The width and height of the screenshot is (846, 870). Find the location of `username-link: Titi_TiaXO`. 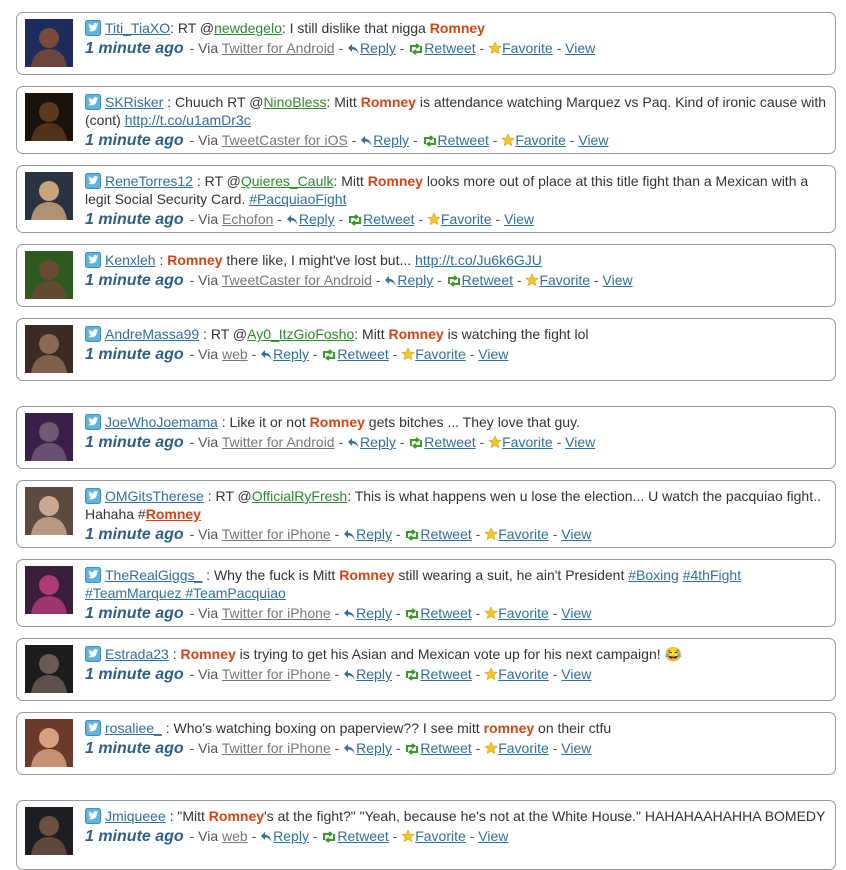

username-link: Titi_TiaXO is located at coordinates (137, 28).